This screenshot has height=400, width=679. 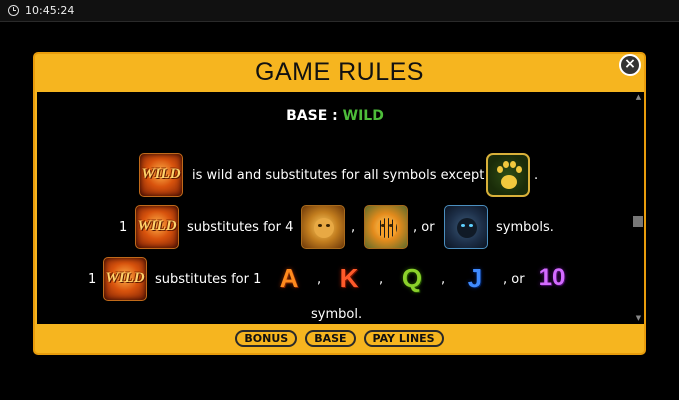 I want to click on scroll-thumb, so click(x=638, y=221).